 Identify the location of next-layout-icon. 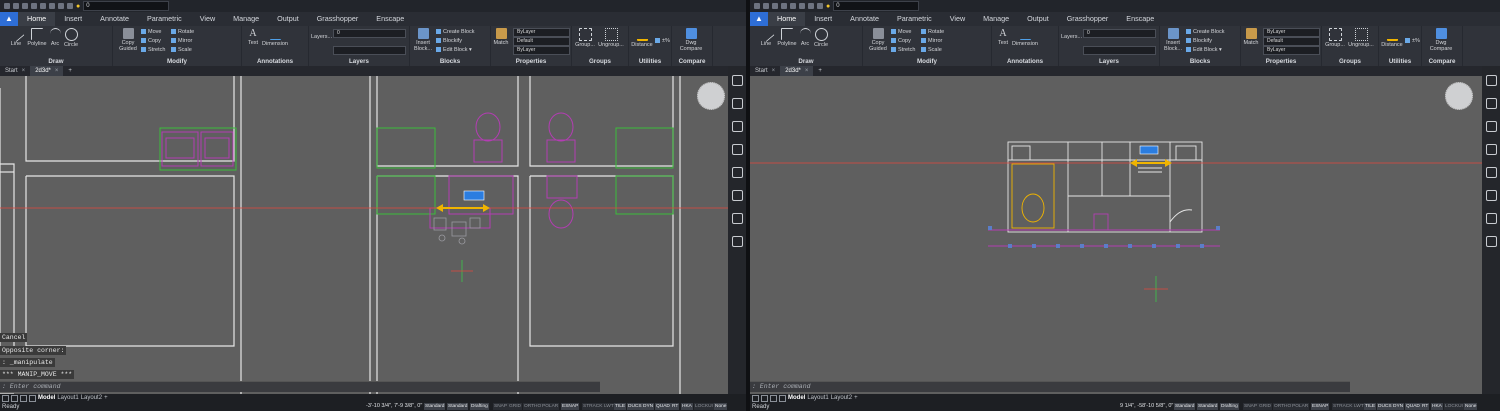
(773, 398).